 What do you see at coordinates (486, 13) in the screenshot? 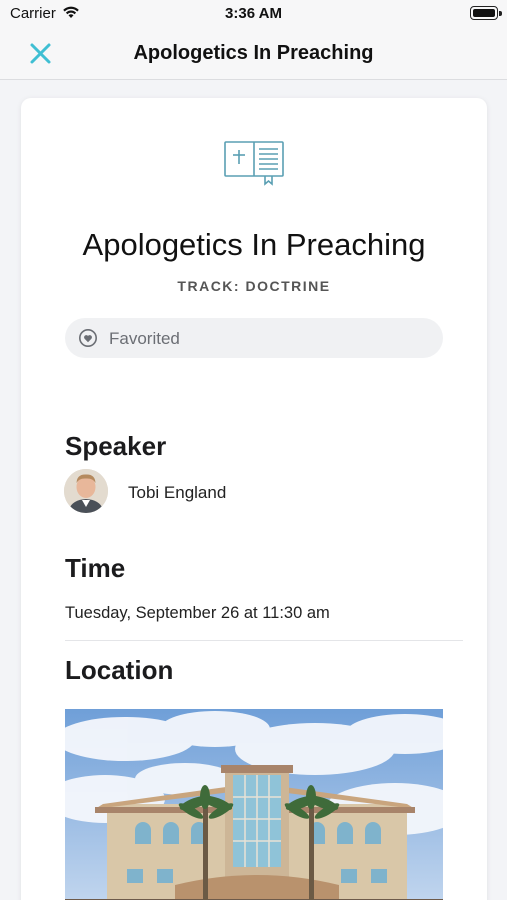
I see `battery-icon` at bounding box center [486, 13].